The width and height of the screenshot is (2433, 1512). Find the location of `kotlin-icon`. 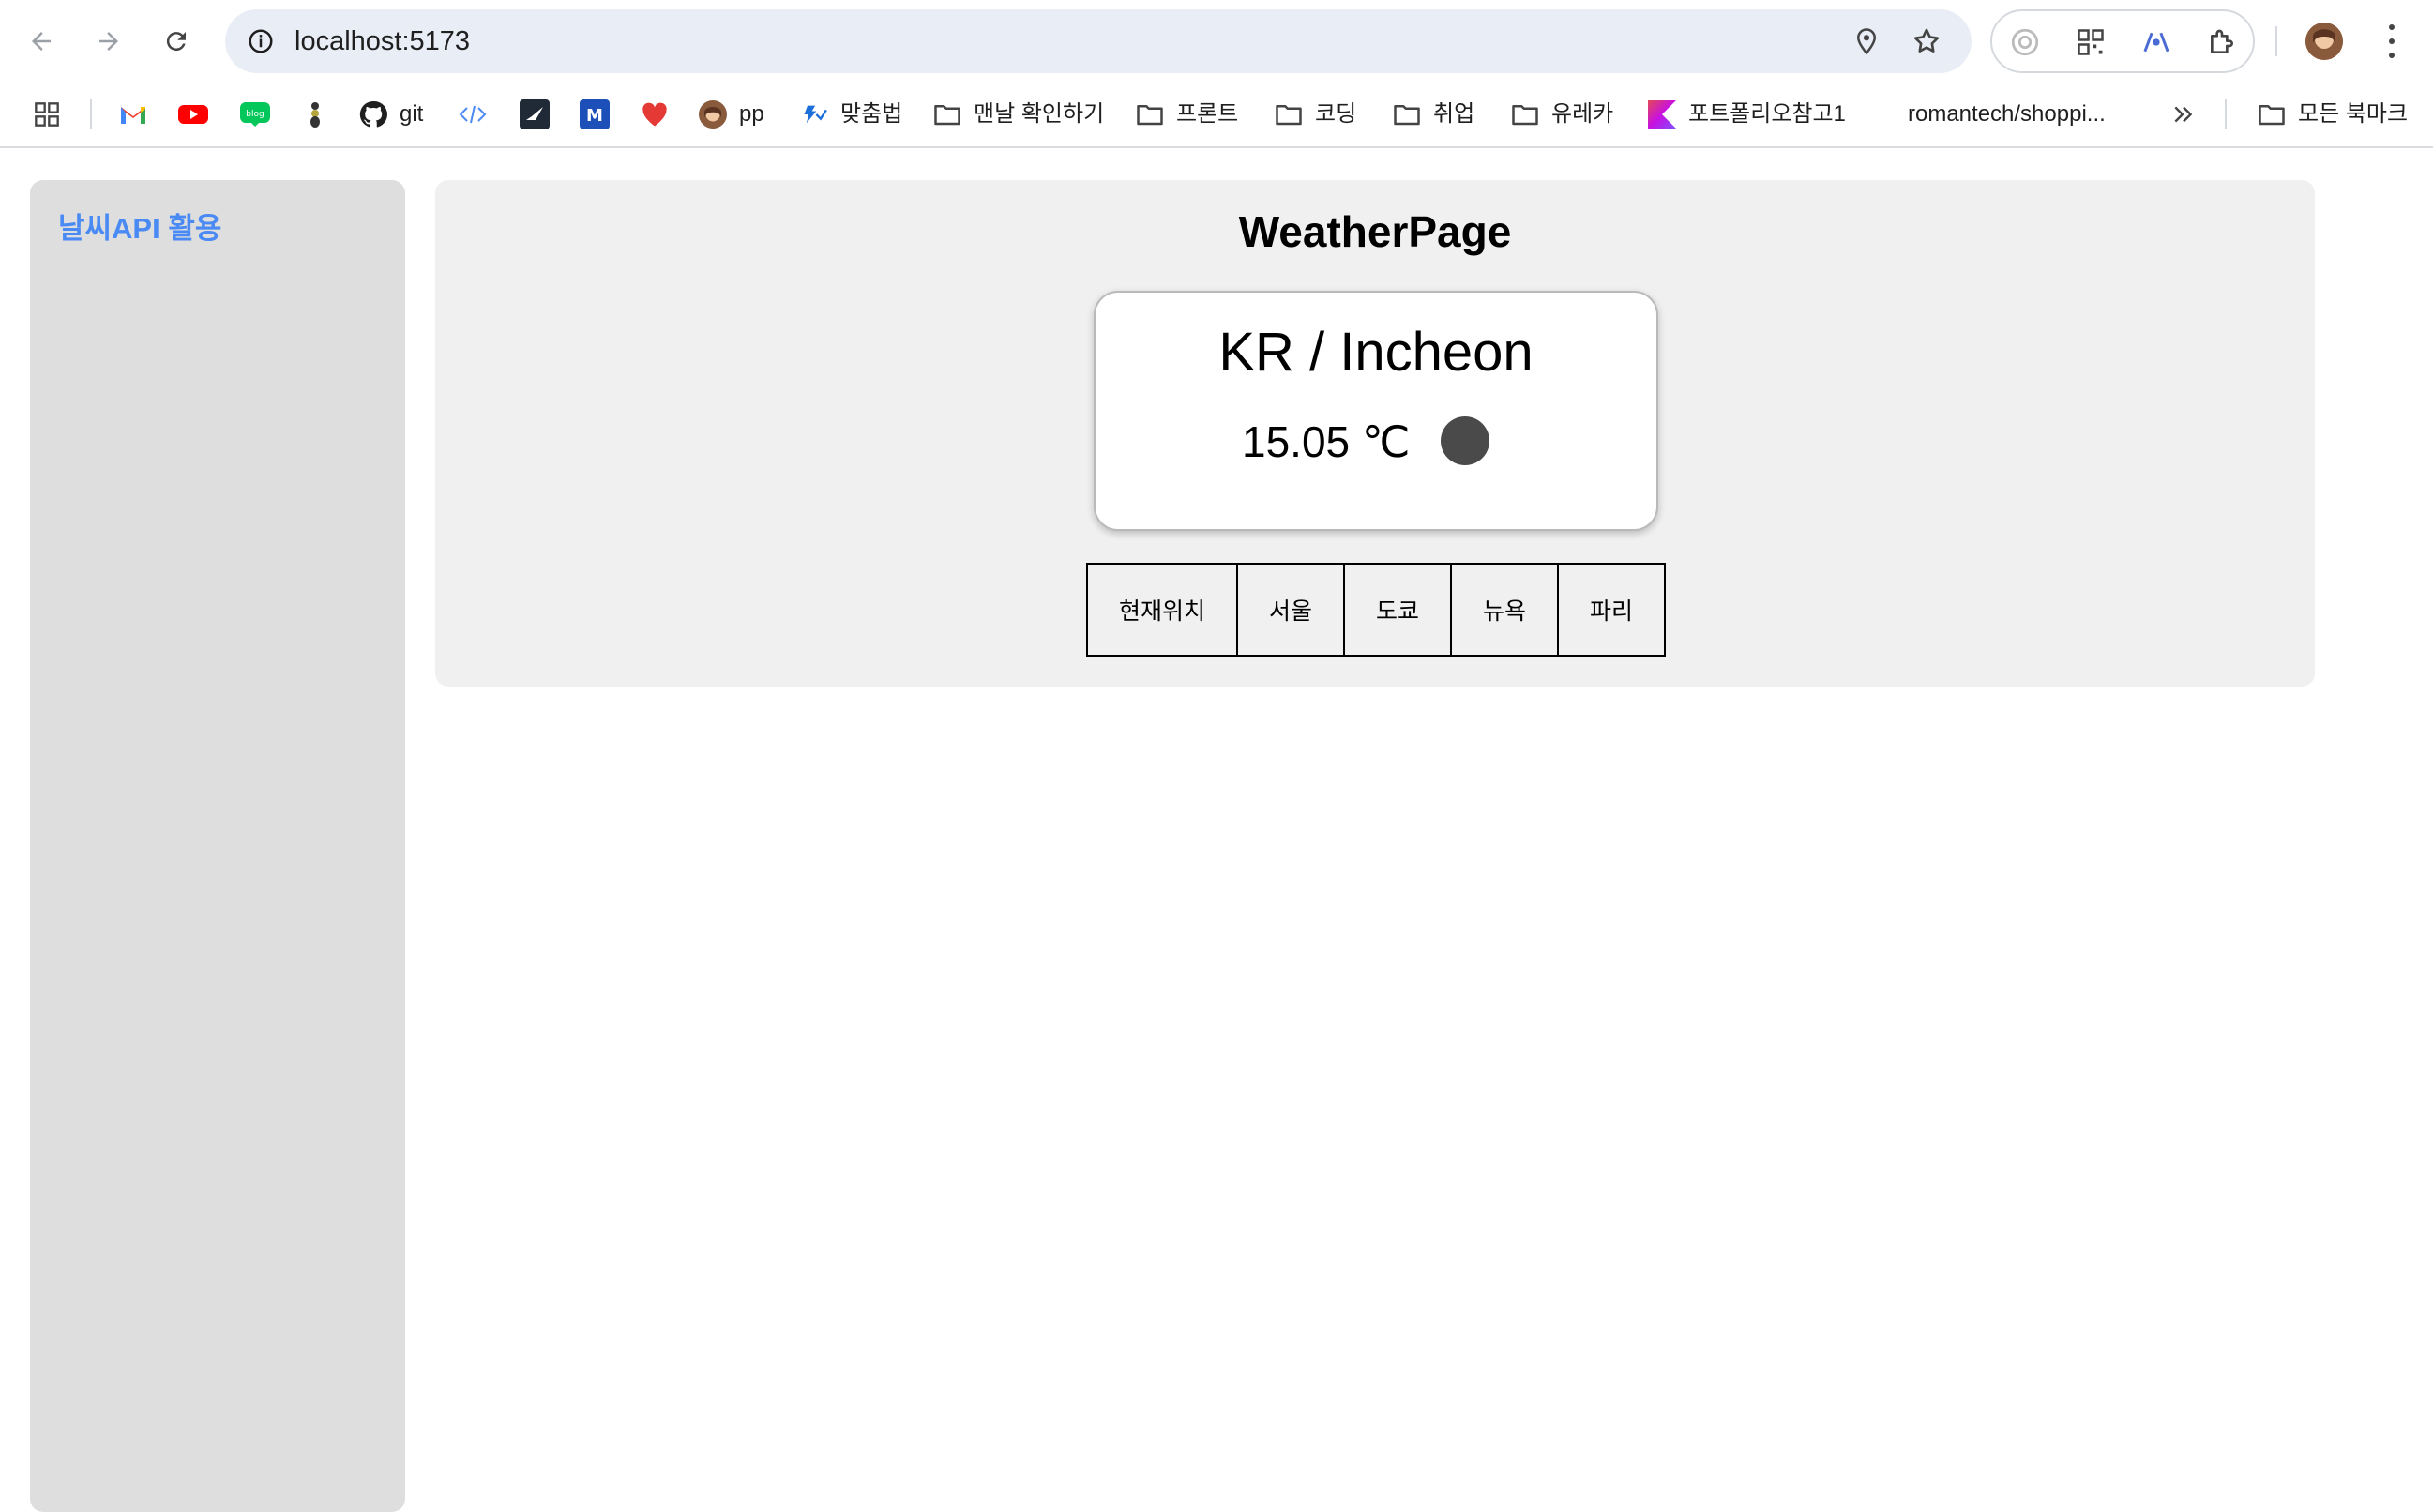

kotlin-icon is located at coordinates (1662, 114).